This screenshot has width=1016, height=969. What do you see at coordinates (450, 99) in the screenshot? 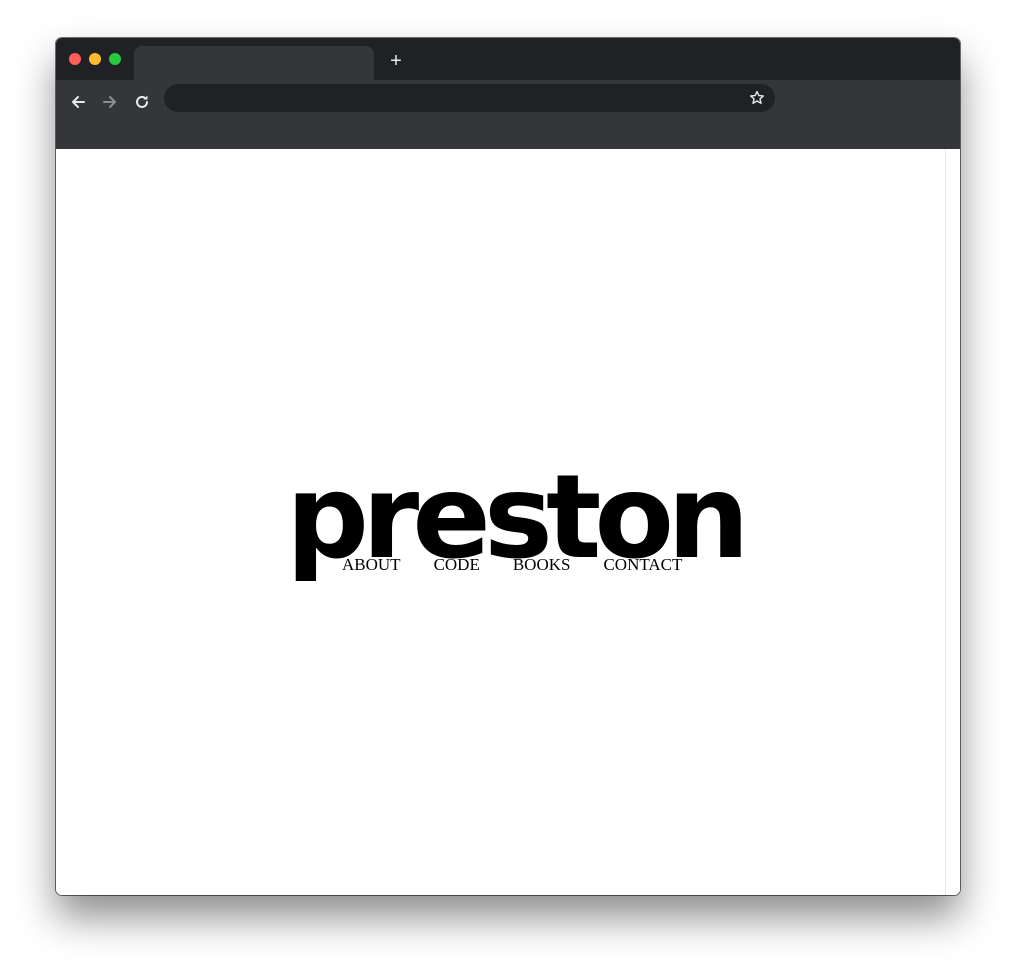
I see `url-input` at bounding box center [450, 99].